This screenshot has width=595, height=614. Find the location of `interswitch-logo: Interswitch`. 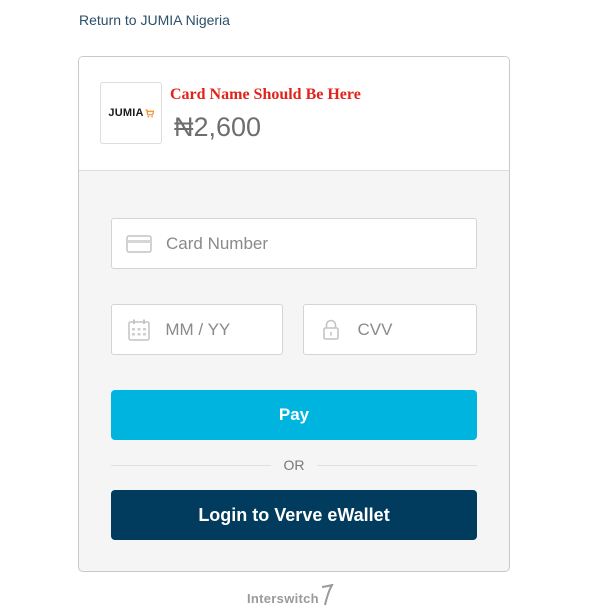

interswitch-logo: Interswitch is located at coordinates (290, 595).